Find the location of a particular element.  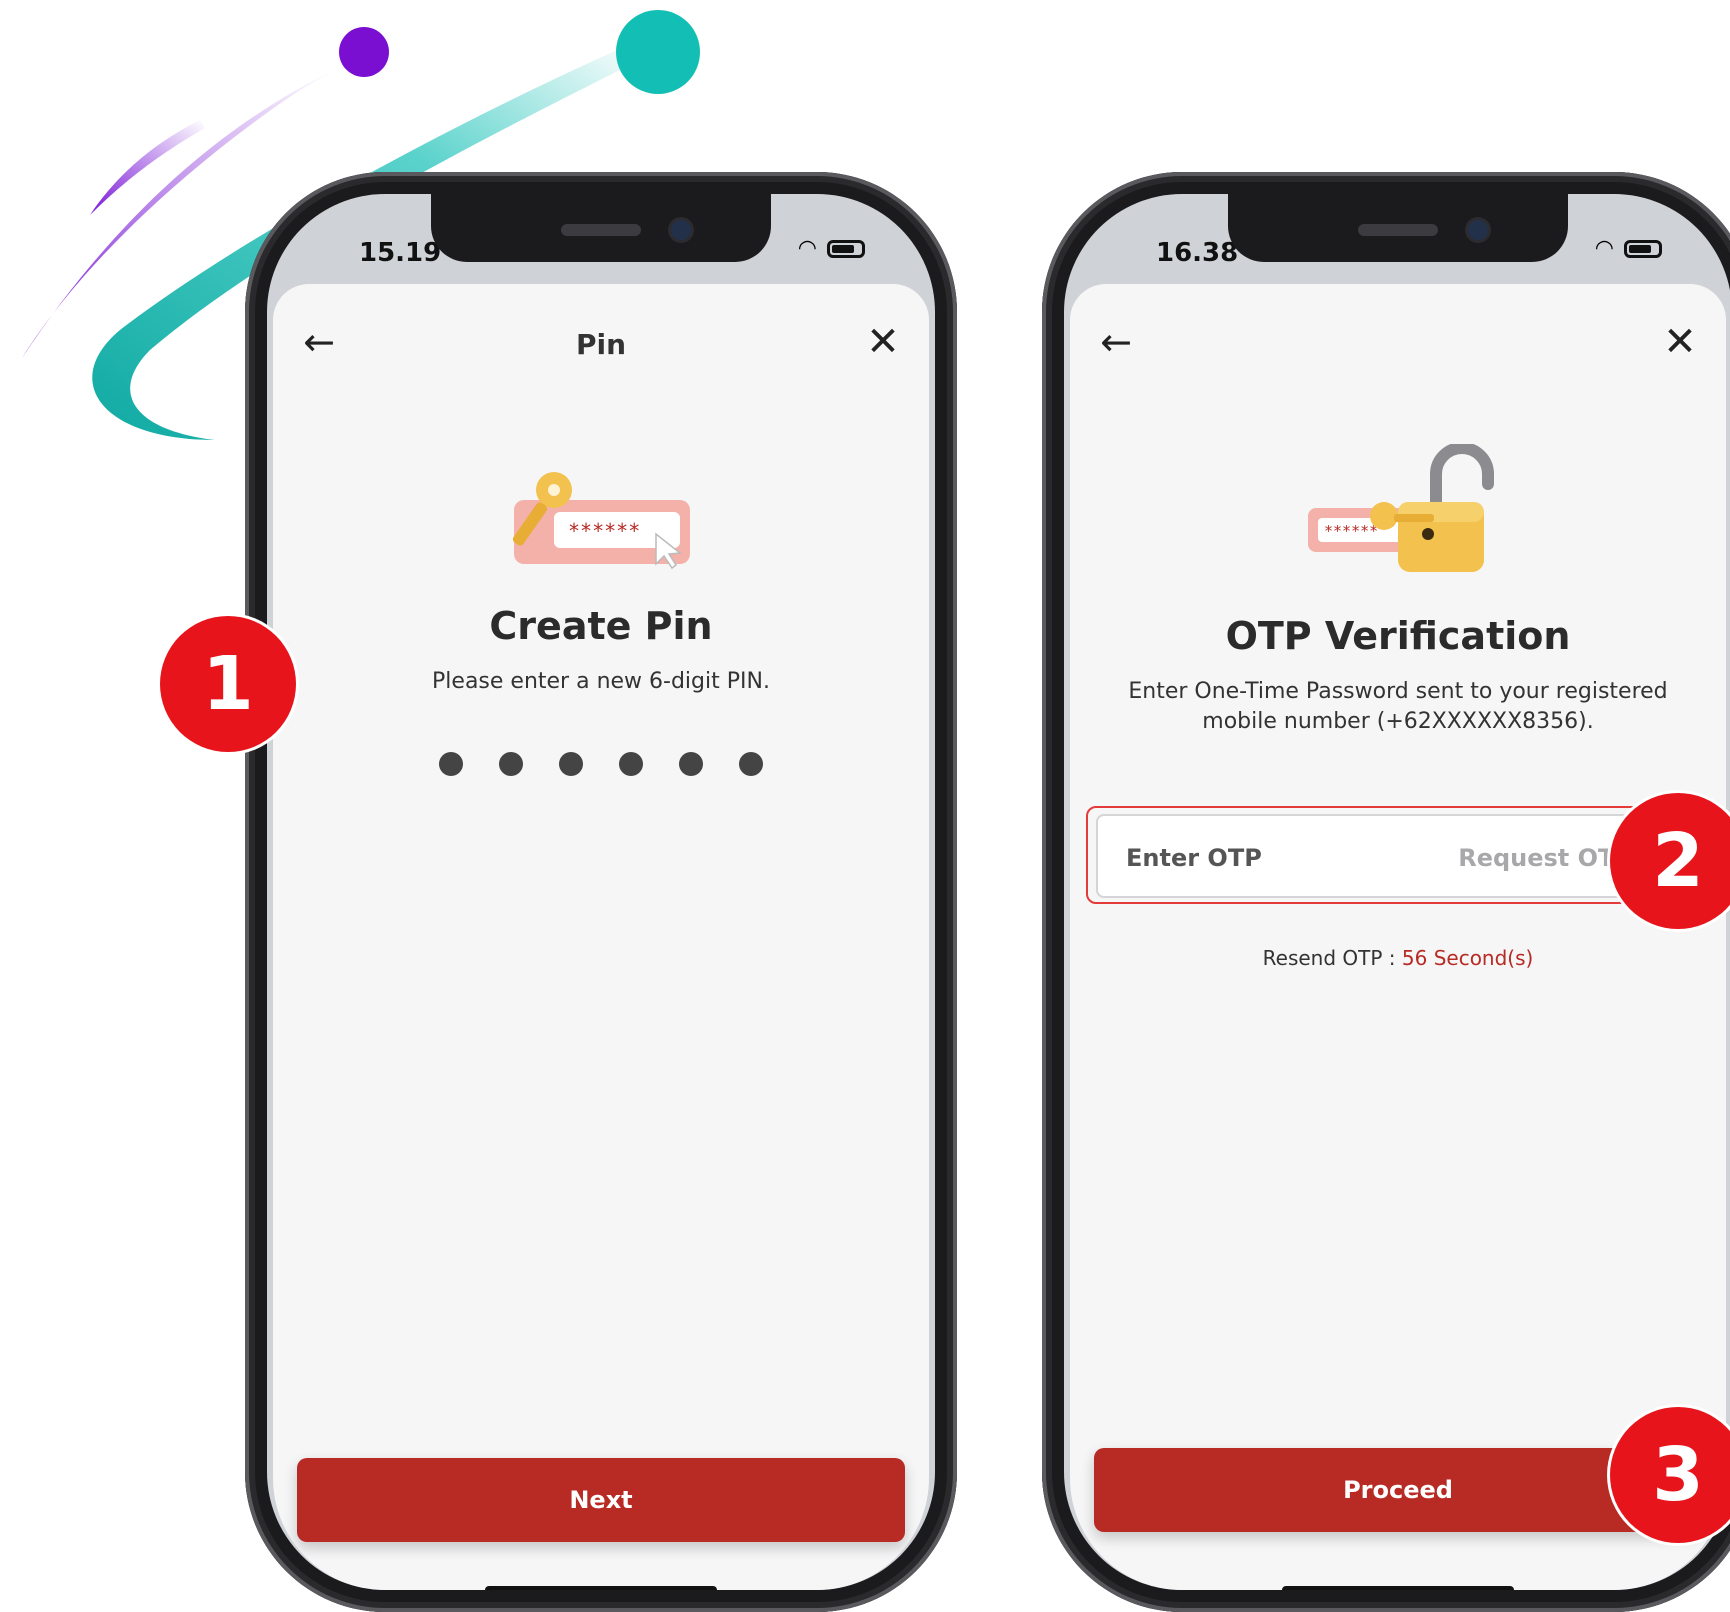

create-pin-heading: Create Pin is located at coordinates (601, 626).